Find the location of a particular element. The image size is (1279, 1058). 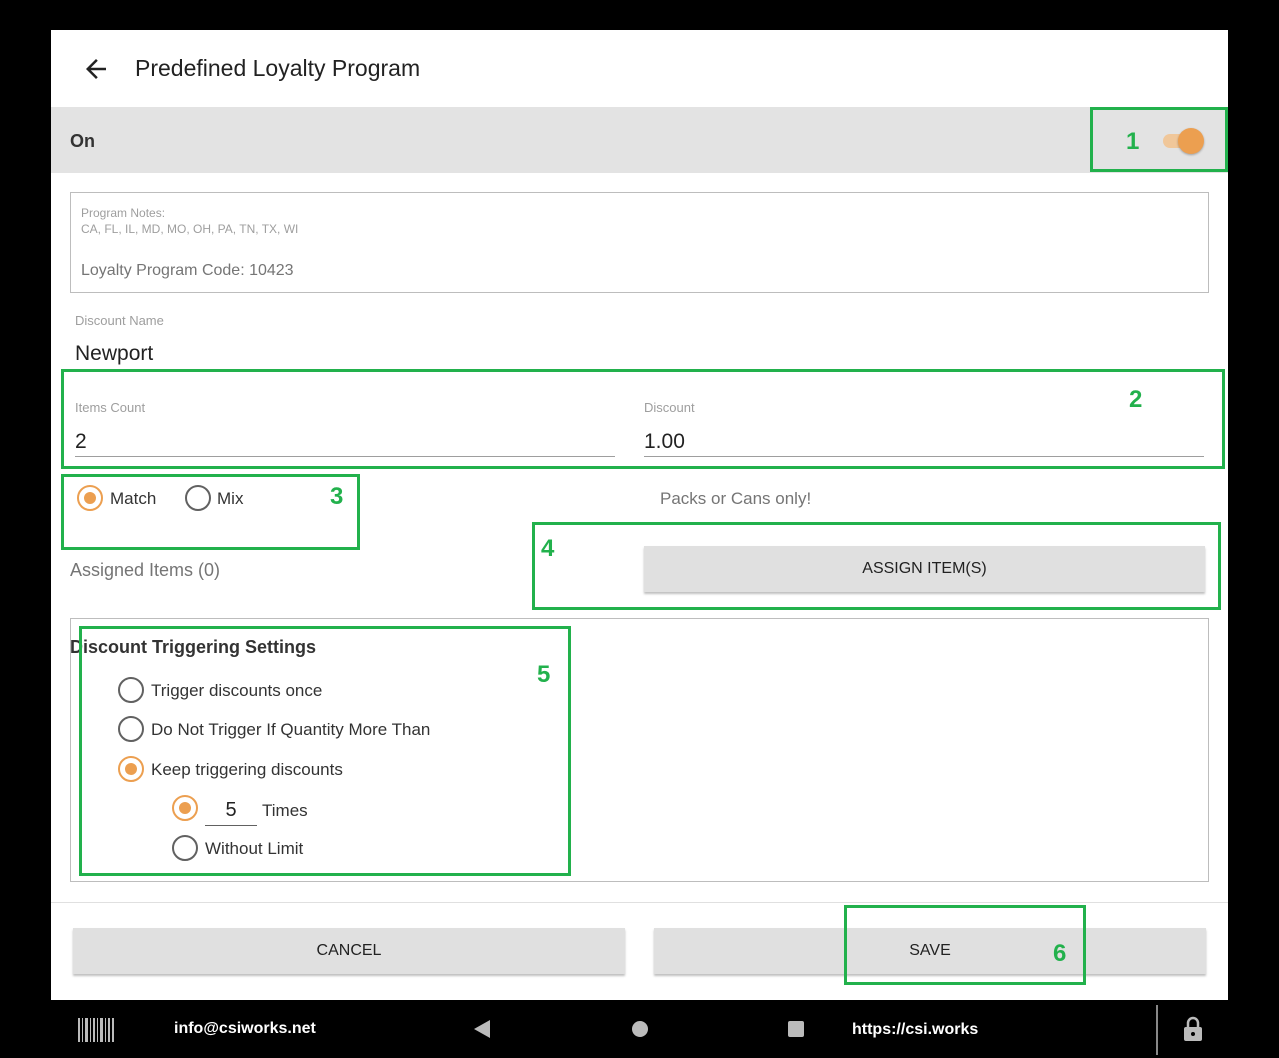

footer-divider is located at coordinates (639, 902).